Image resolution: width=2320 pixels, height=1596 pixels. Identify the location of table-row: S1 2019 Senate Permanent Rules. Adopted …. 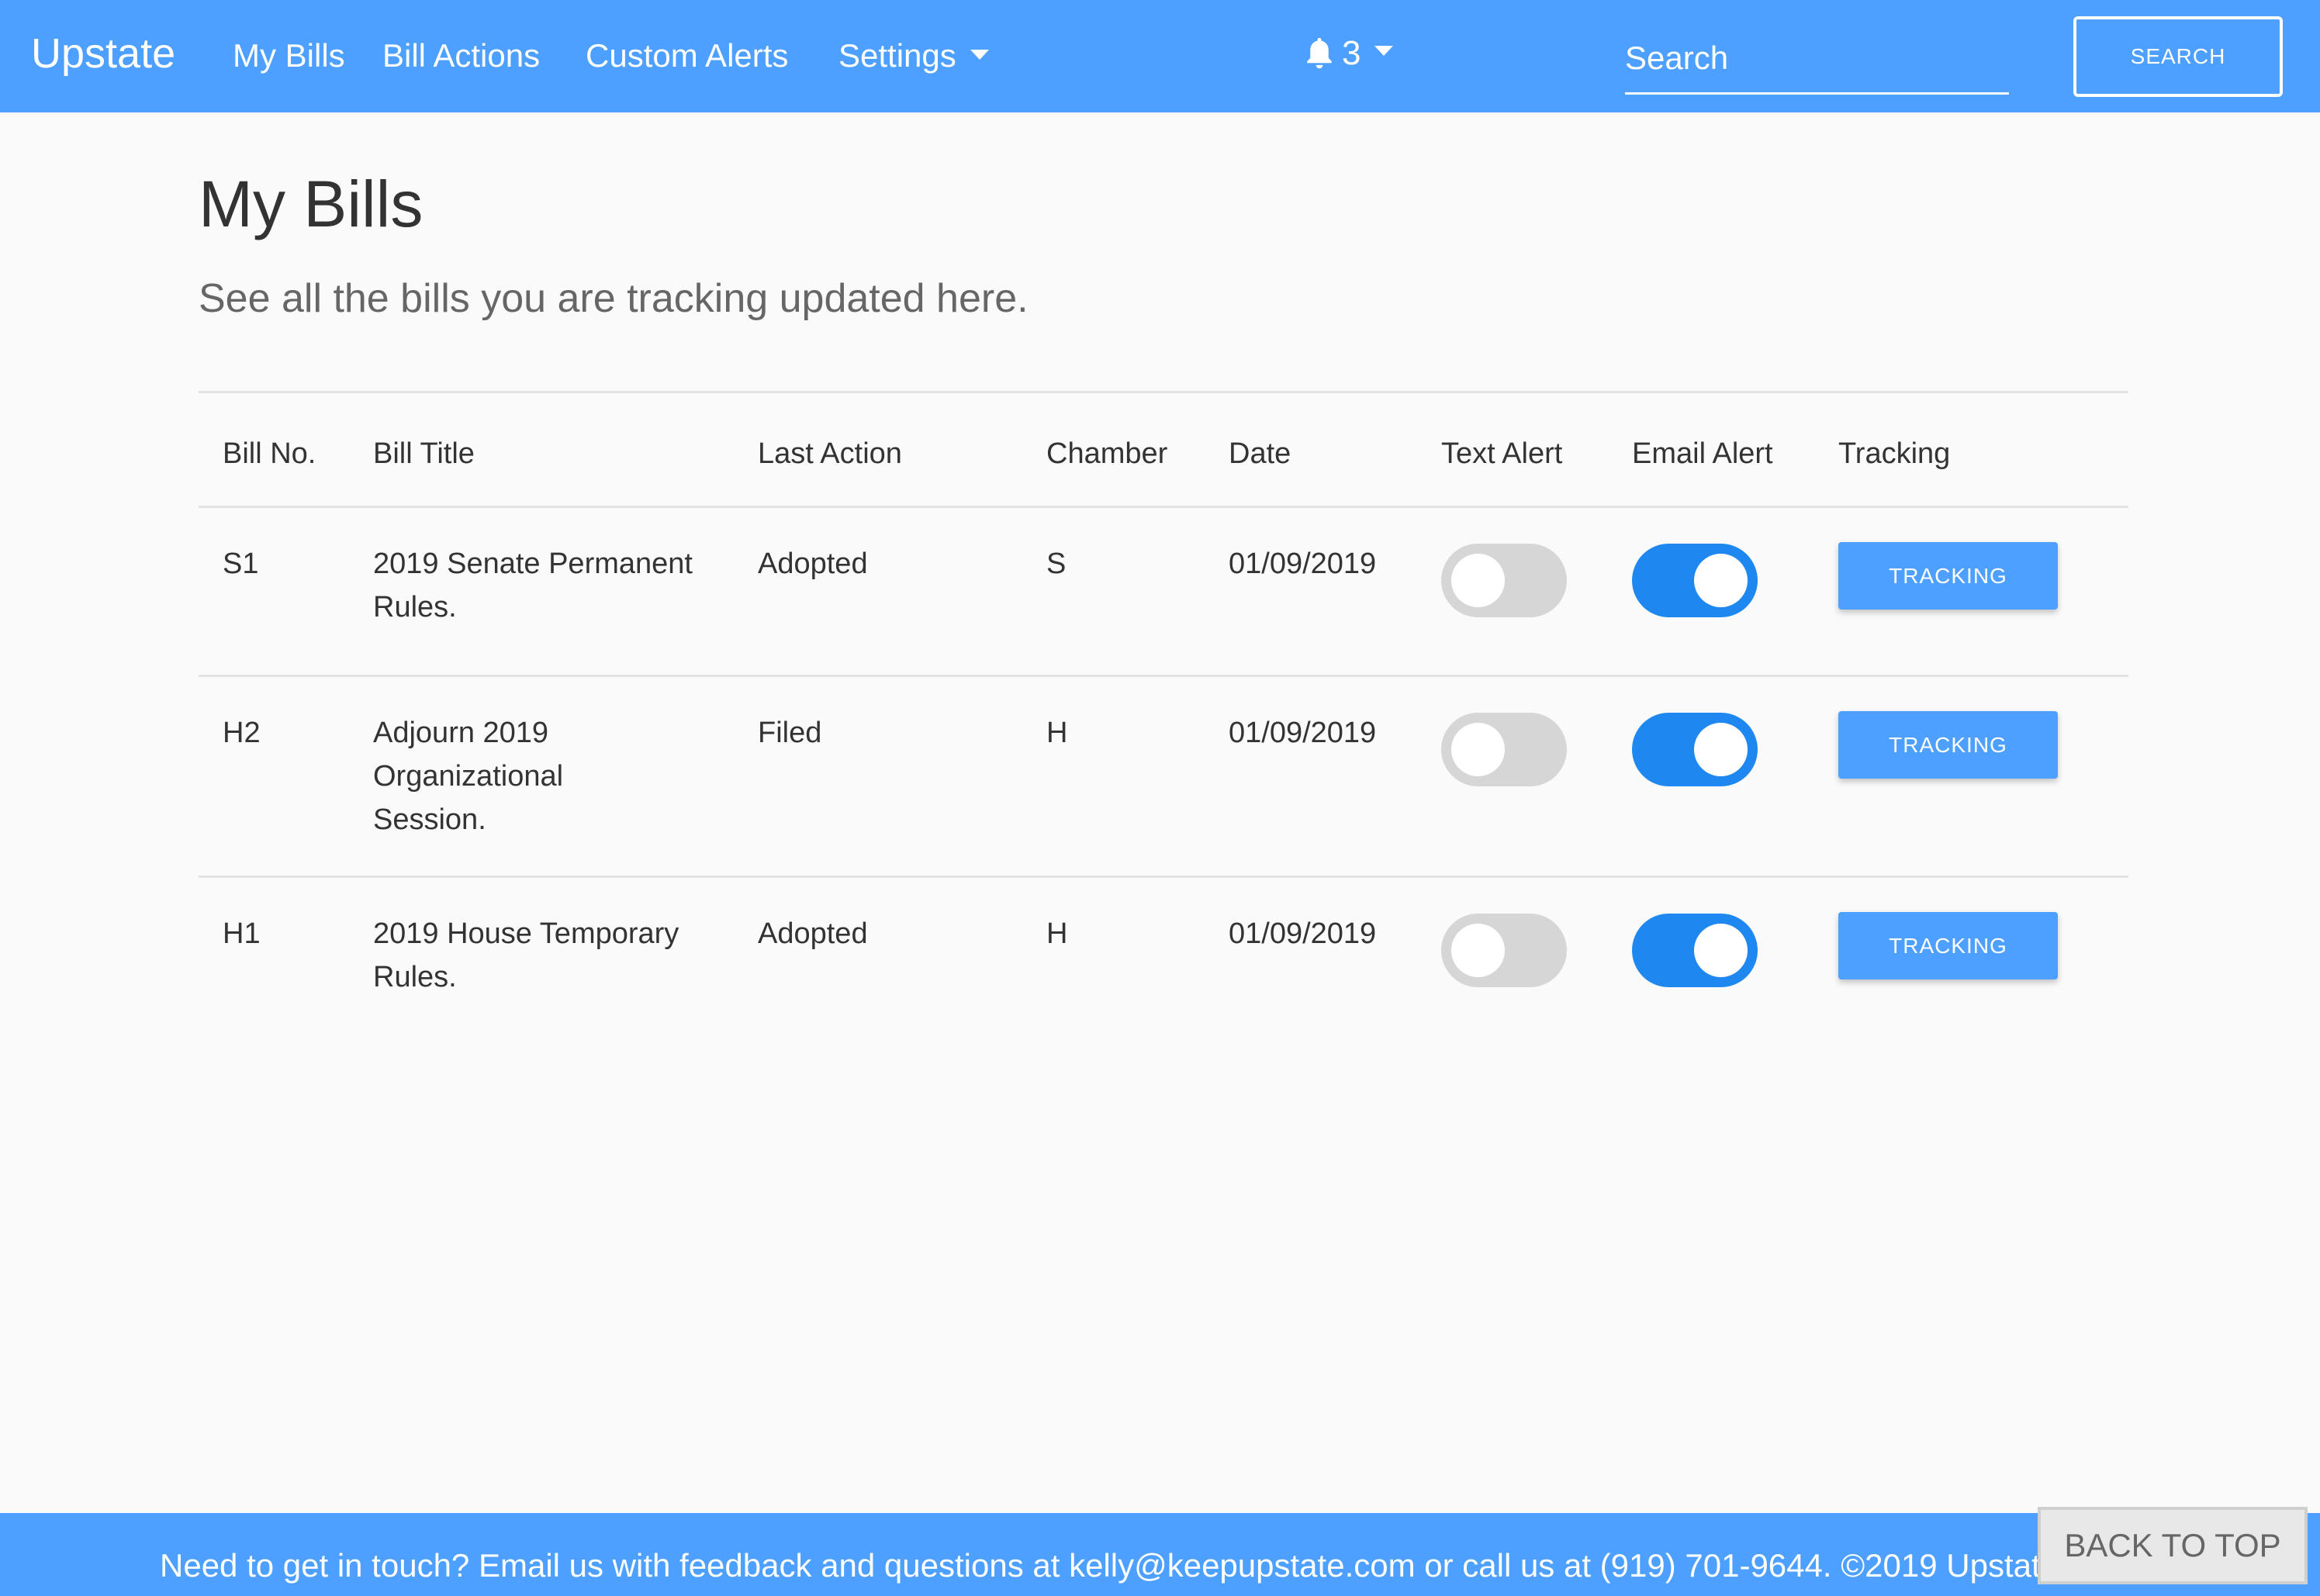
(1163, 590).